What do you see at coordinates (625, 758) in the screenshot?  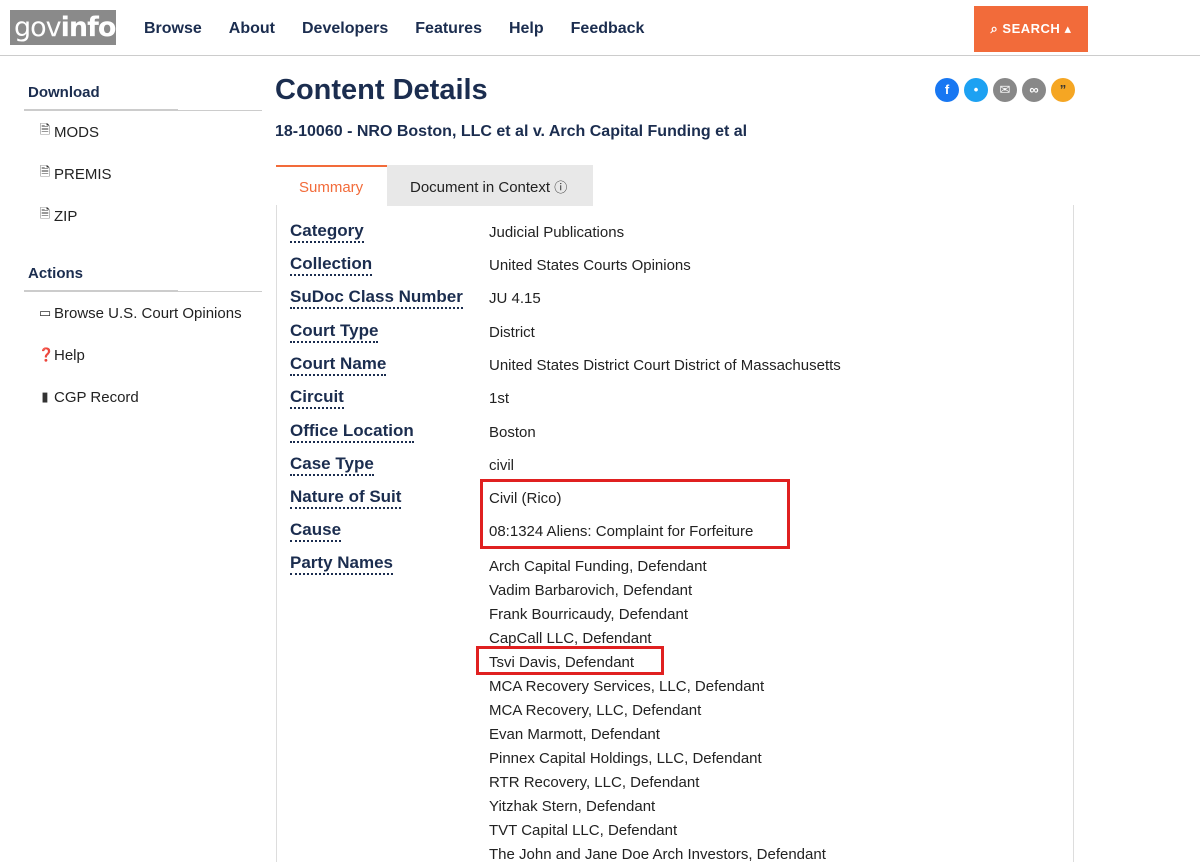 I see `list-item: Pinnex Capital Holdings, LLC, Defendant` at bounding box center [625, 758].